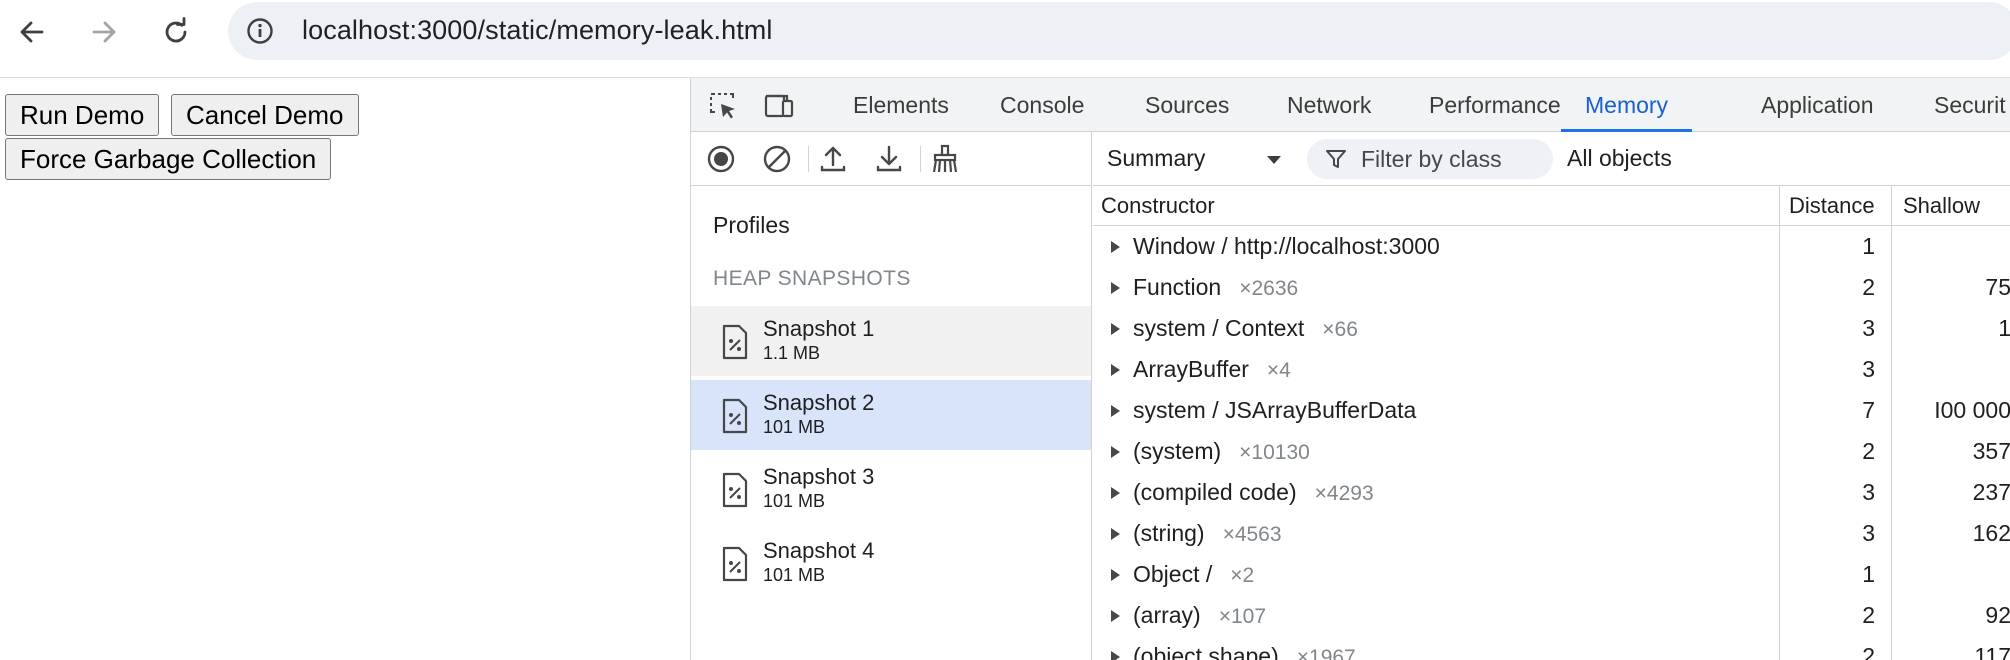 The width and height of the screenshot is (2010, 660). Describe the element at coordinates (1626, 105) in the screenshot. I see `tab-memory: Memory` at that location.